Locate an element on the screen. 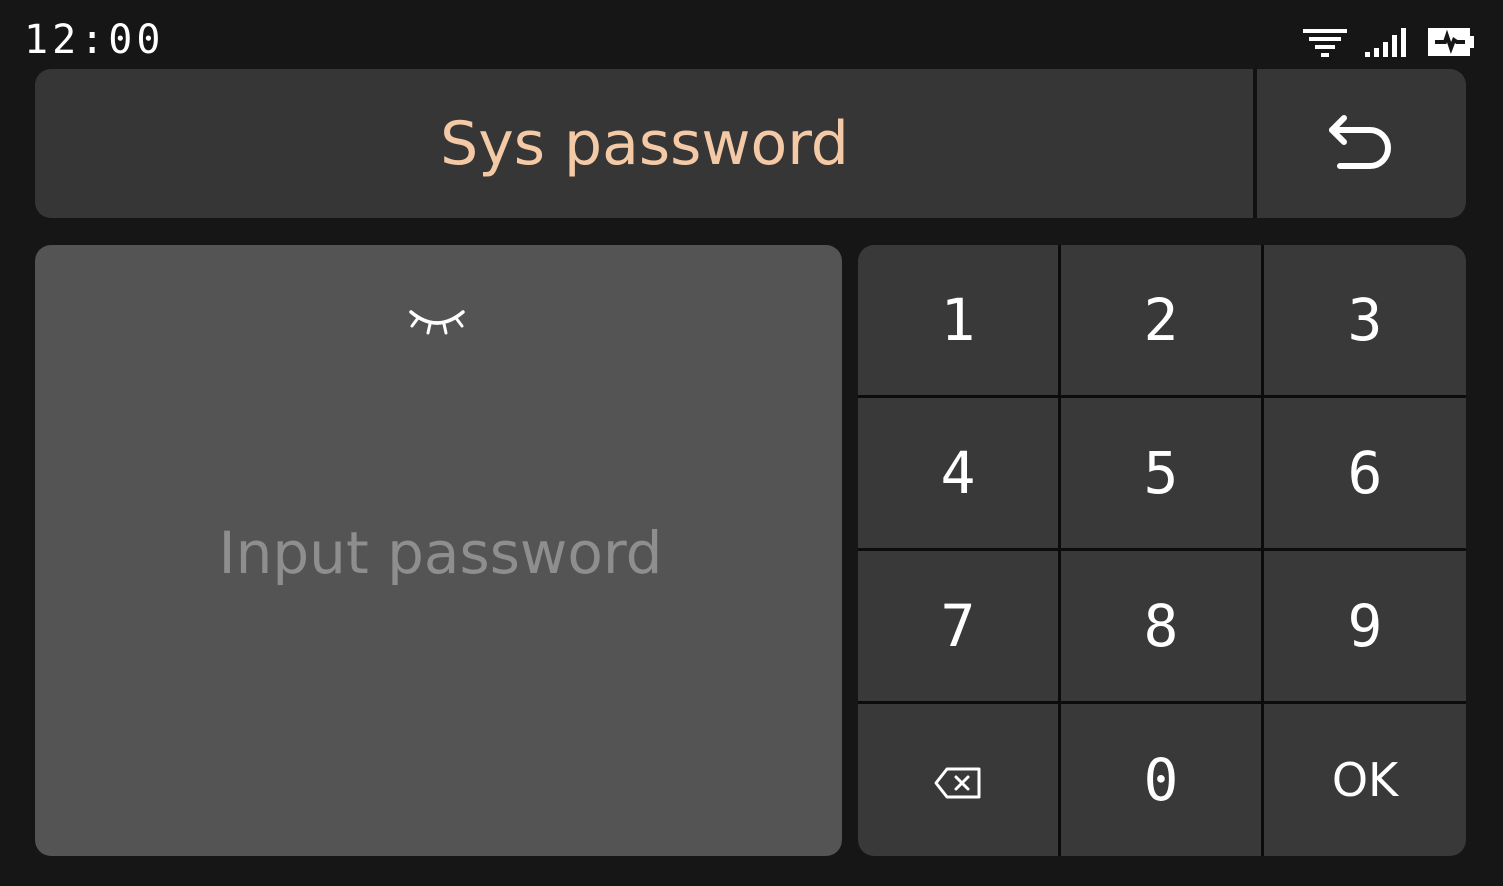  backspace-icon is located at coordinates (958, 780).